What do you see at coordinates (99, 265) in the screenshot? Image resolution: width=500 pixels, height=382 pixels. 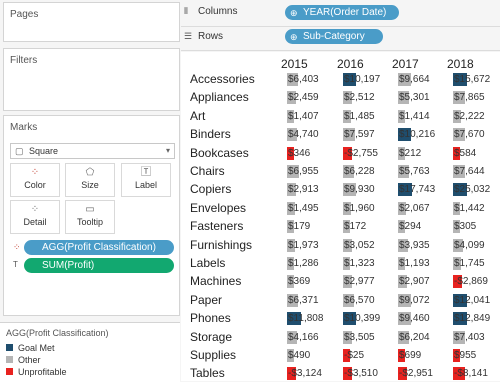 I see `sum-profit-pill: SUM(Profit)` at bounding box center [99, 265].